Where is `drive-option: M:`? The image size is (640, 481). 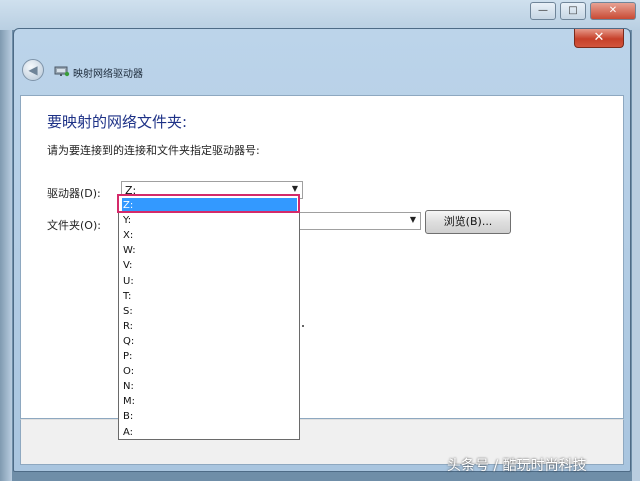
drive-option: M: is located at coordinates (209, 401).